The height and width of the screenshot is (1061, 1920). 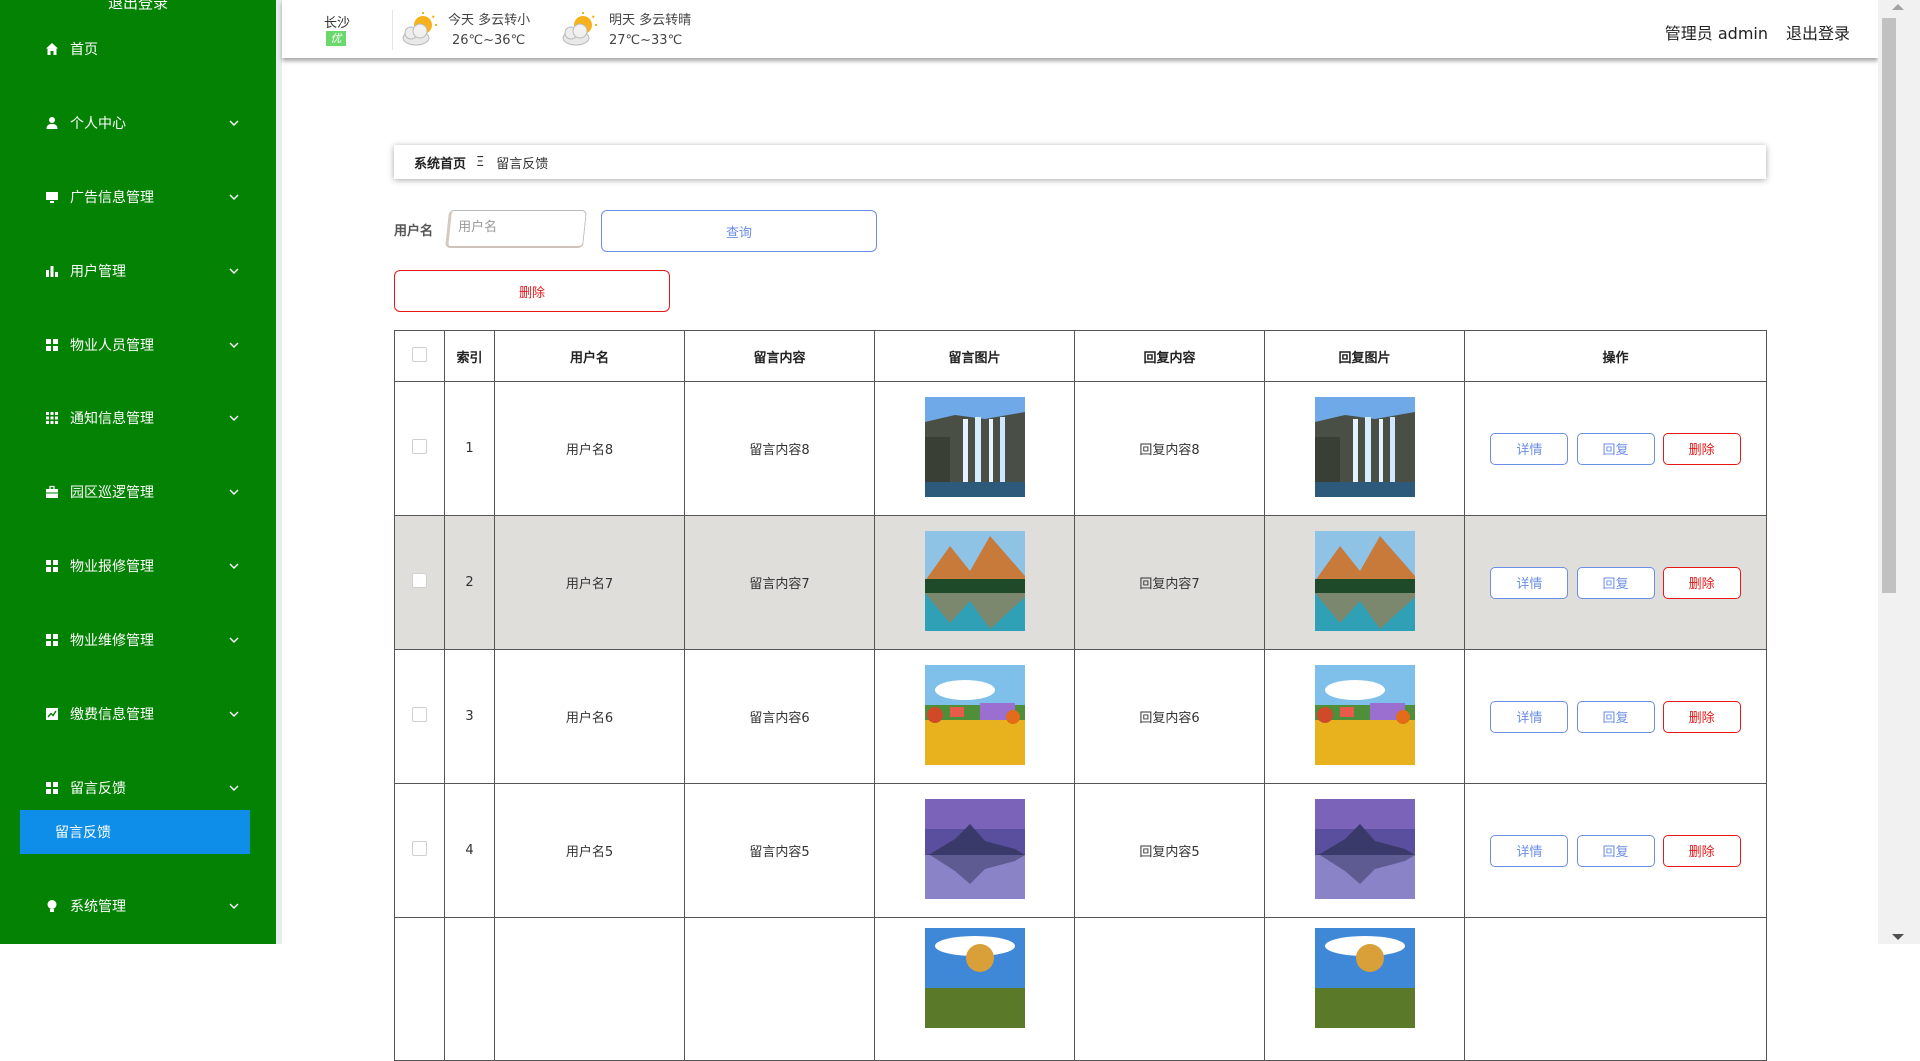 I want to click on scroll-up-arrow-icon, so click(x=1898, y=7).